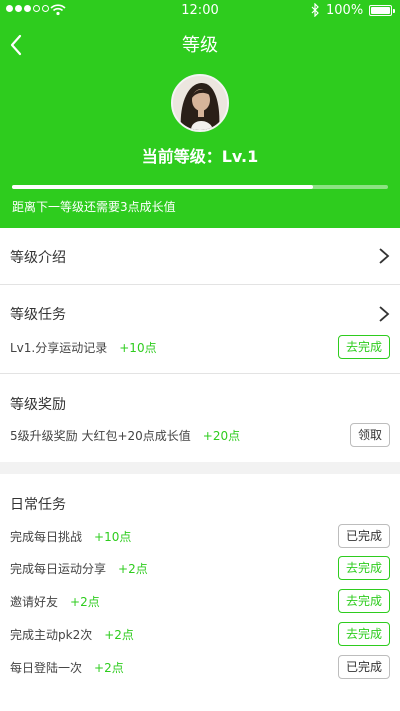 The image size is (400, 711). What do you see at coordinates (200, 347) in the screenshot?
I see `list-item: Lv1.分享运动记录 +10点 去完成` at bounding box center [200, 347].